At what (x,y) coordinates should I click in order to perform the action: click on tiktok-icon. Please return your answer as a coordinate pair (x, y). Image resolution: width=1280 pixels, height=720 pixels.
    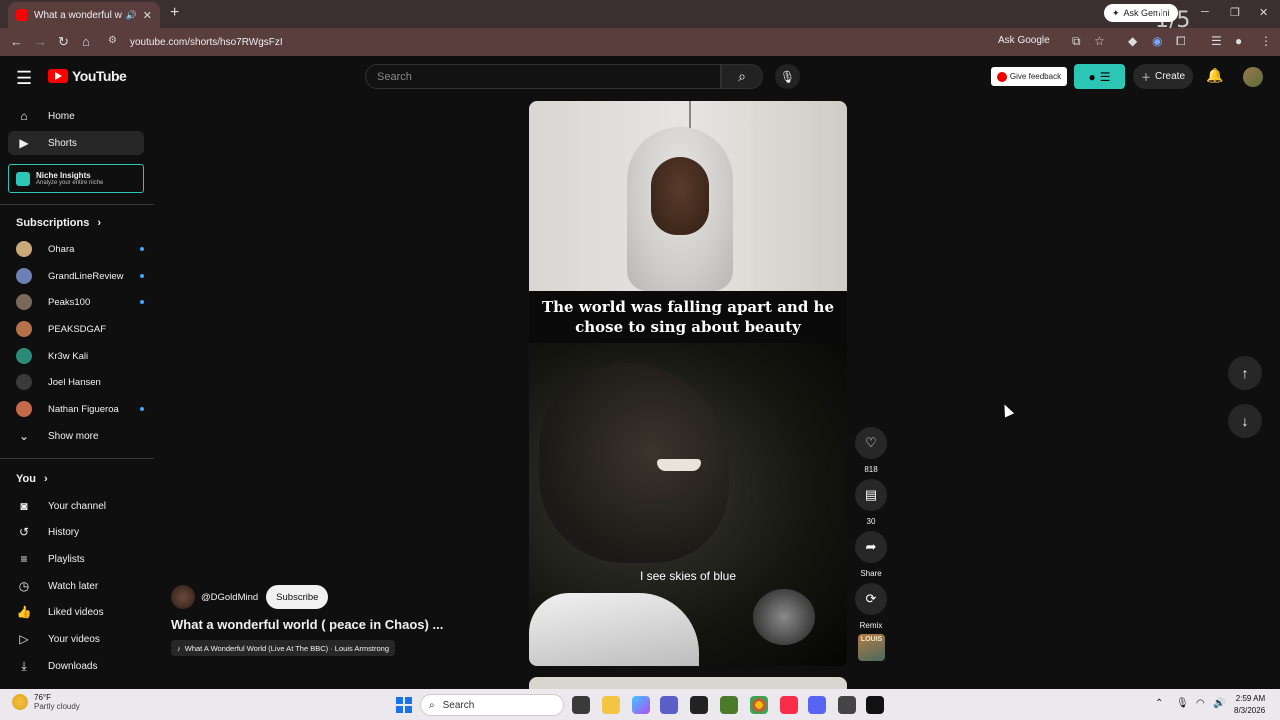
    Looking at the image, I should click on (875, 705).